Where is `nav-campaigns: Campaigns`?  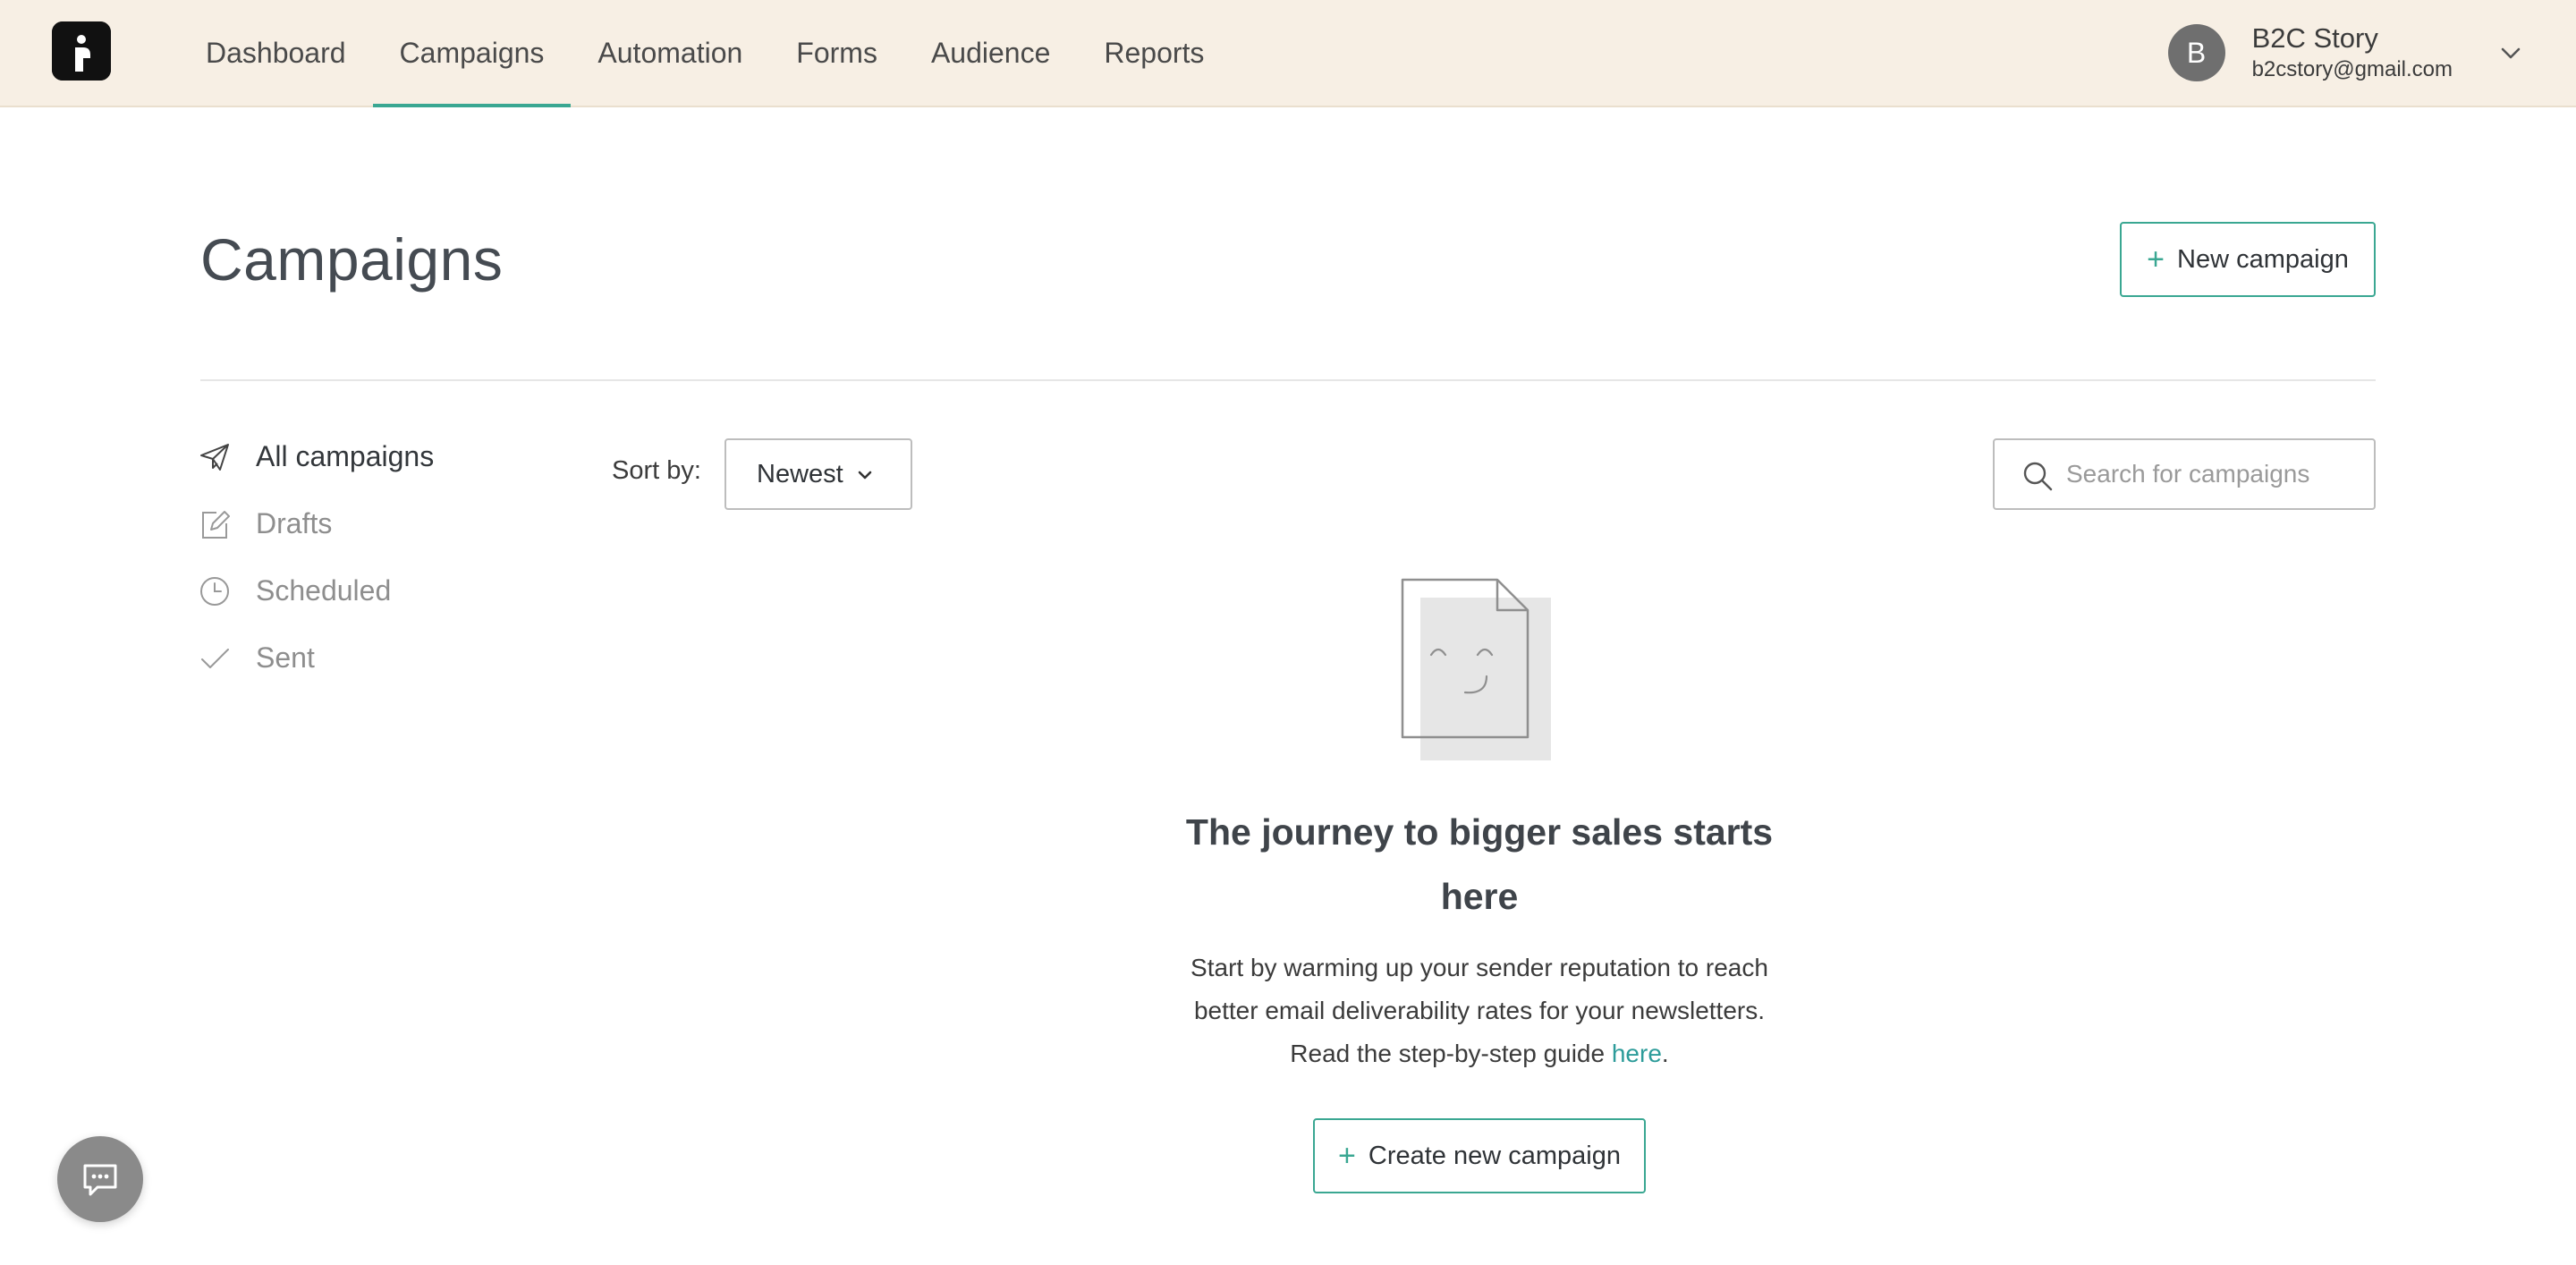
nav-campaigns: Campaigns is located at coordinates (472, 53).